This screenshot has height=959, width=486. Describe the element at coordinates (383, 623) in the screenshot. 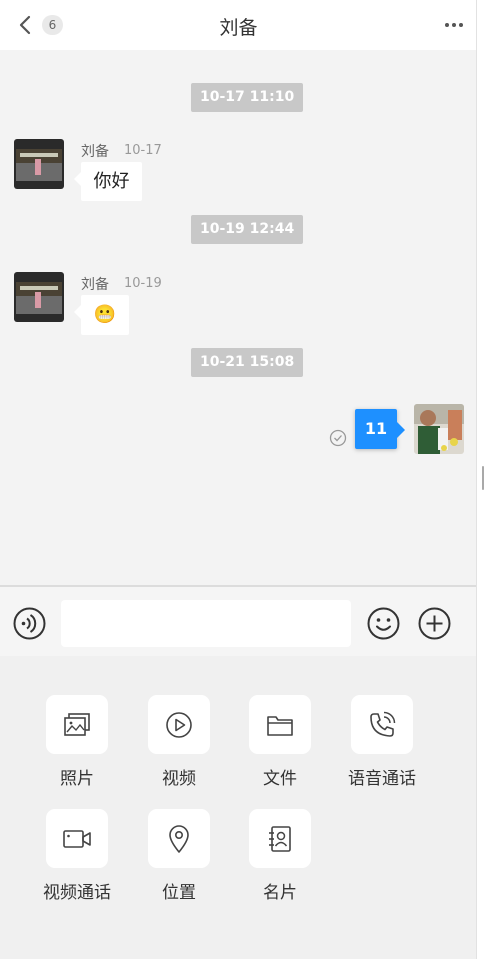

I see `emoji-icon` at that location.